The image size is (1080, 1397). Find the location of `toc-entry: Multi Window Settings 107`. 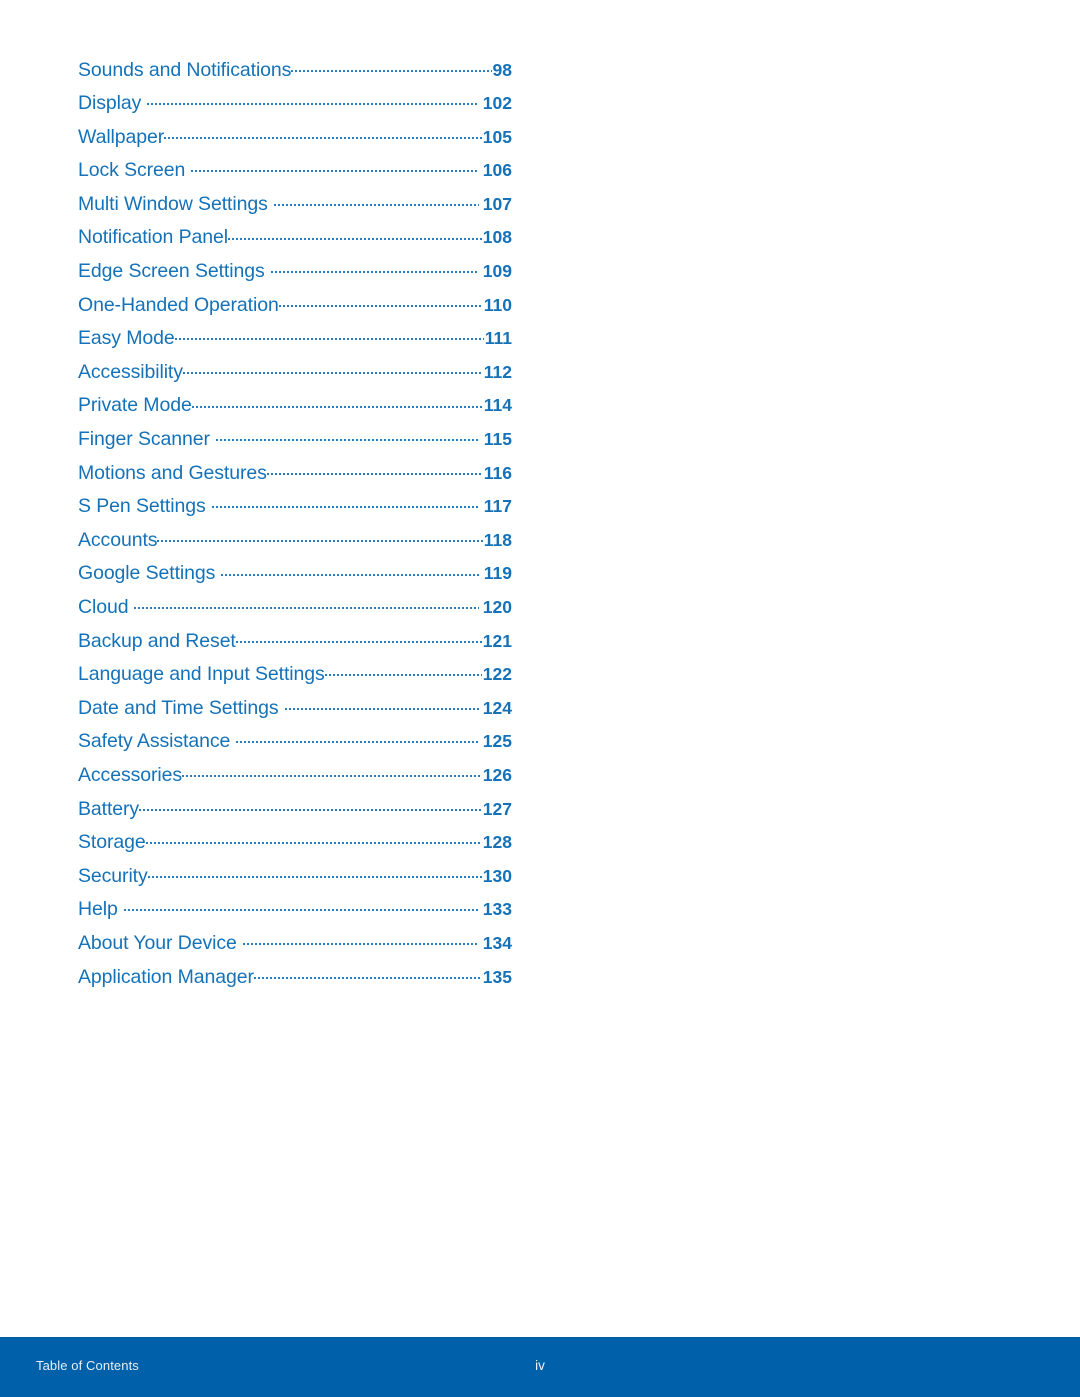

toc-entry: Multi Window Settings 107 is located at coordinates (295, 207).